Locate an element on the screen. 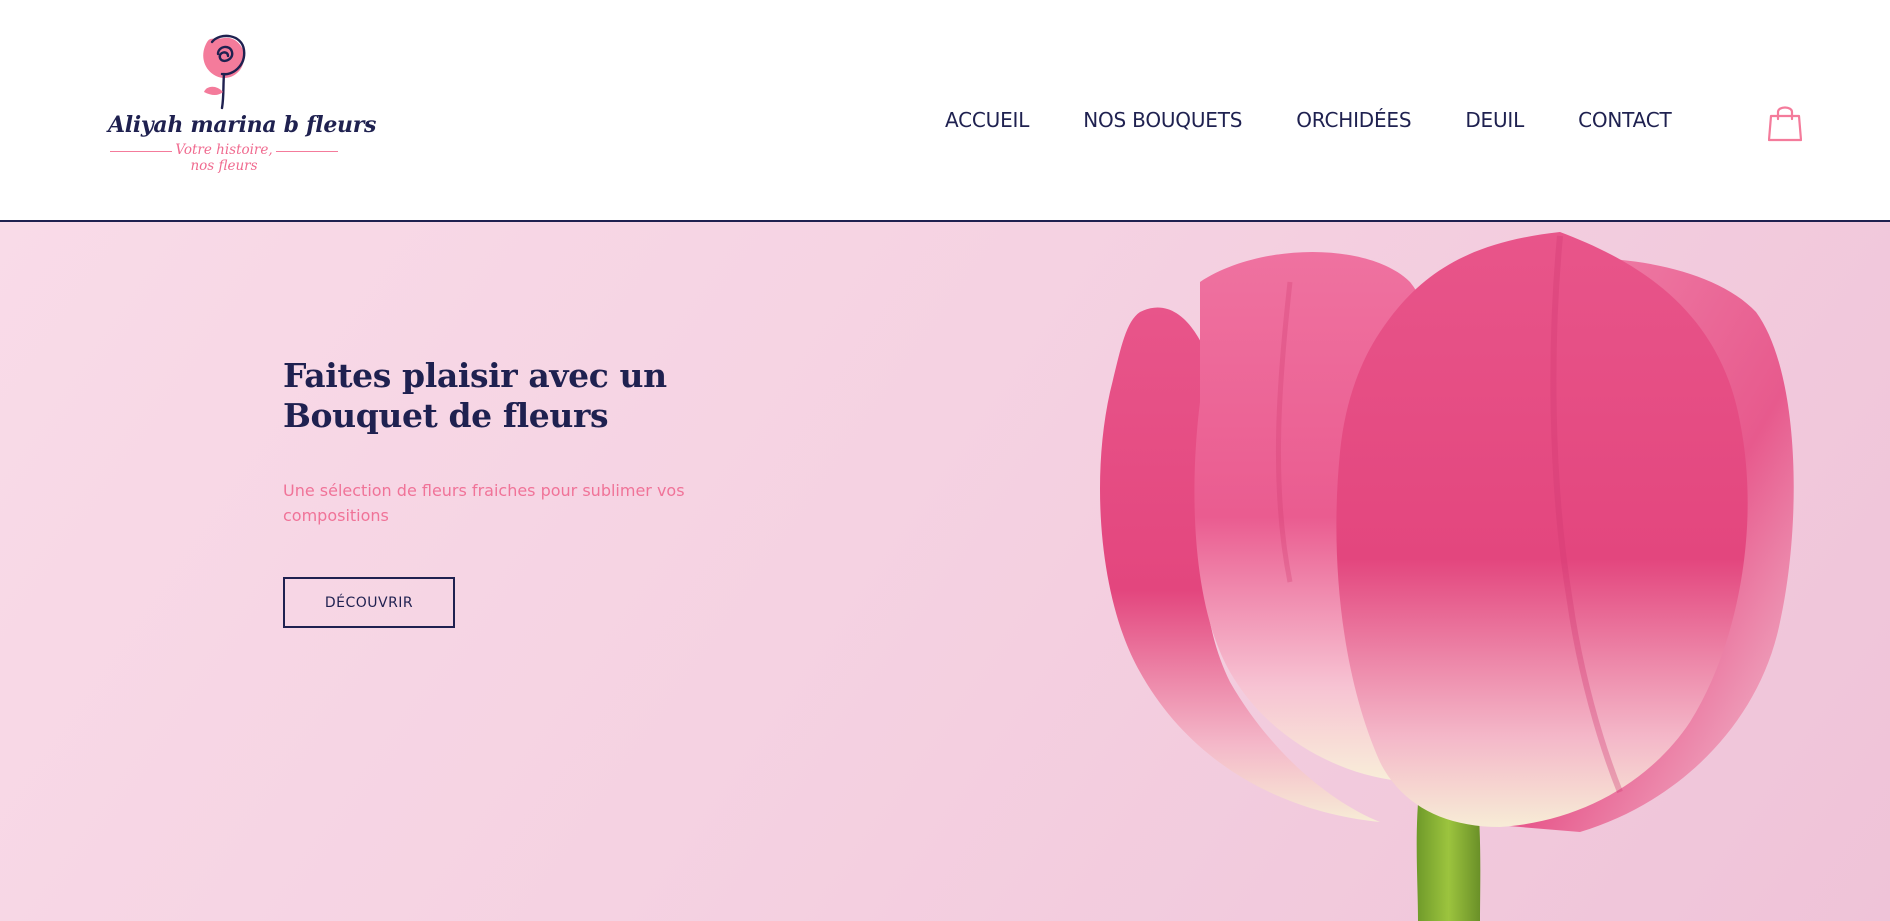  tagline-divider-right is located at coordinates (307, 151).